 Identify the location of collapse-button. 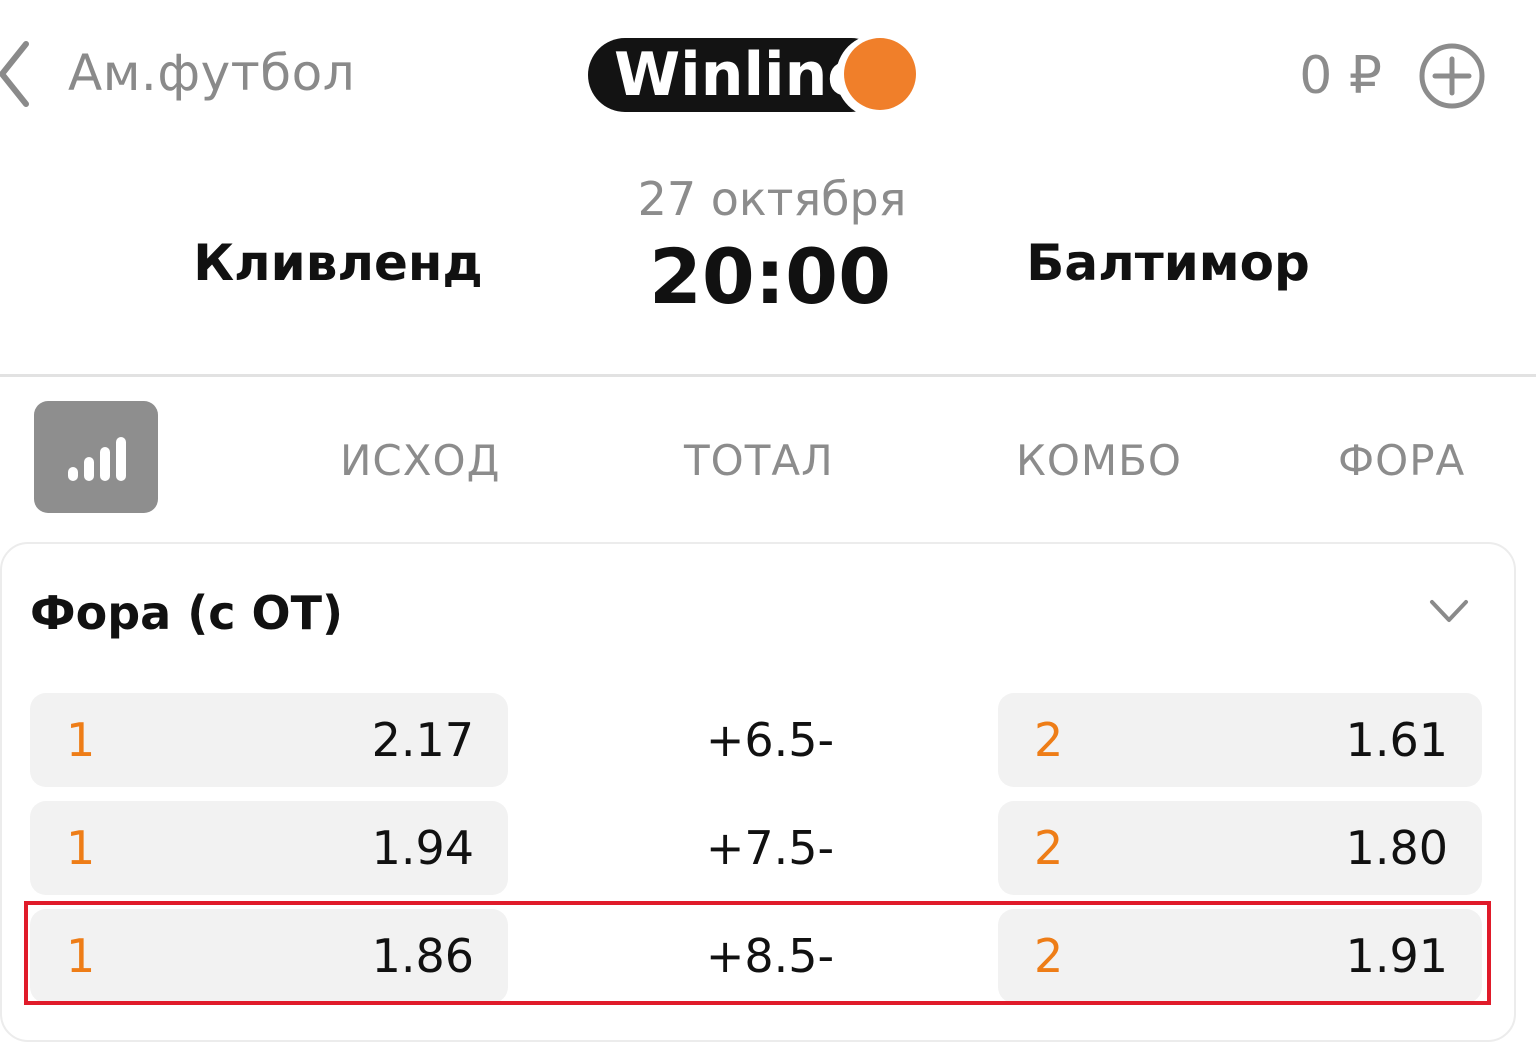
(1449, 612).